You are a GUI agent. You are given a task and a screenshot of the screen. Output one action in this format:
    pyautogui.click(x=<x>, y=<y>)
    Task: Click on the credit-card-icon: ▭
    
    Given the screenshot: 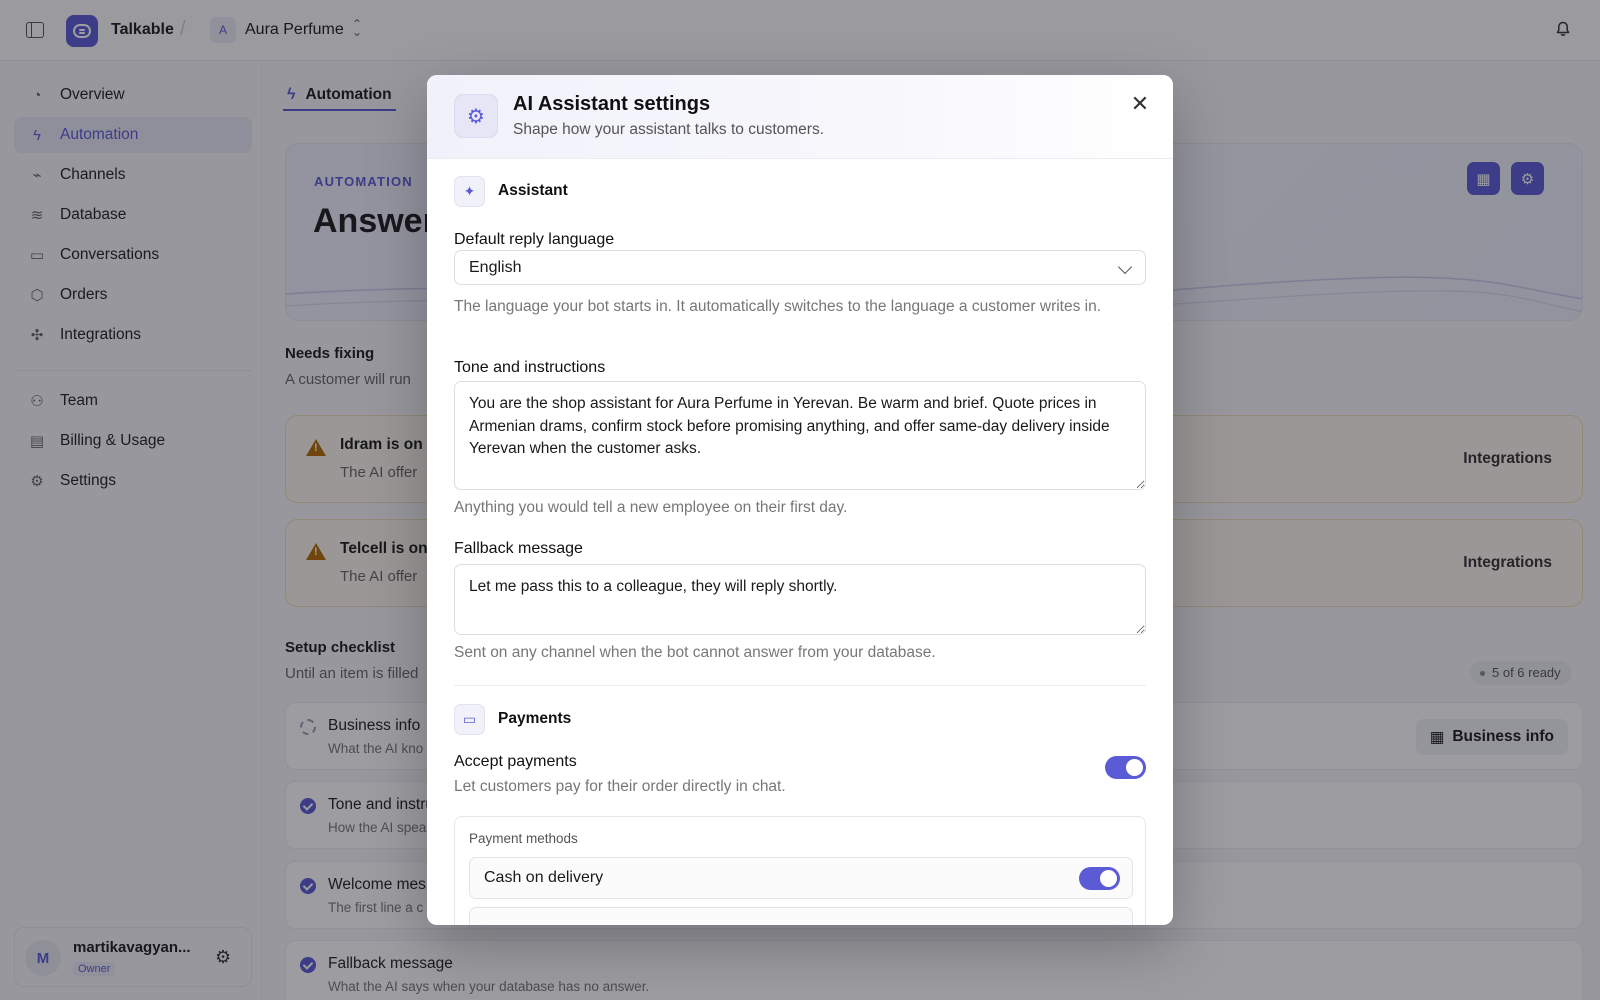 What is the action you would take?
    pyautogui.click(x=469, y=719)
    